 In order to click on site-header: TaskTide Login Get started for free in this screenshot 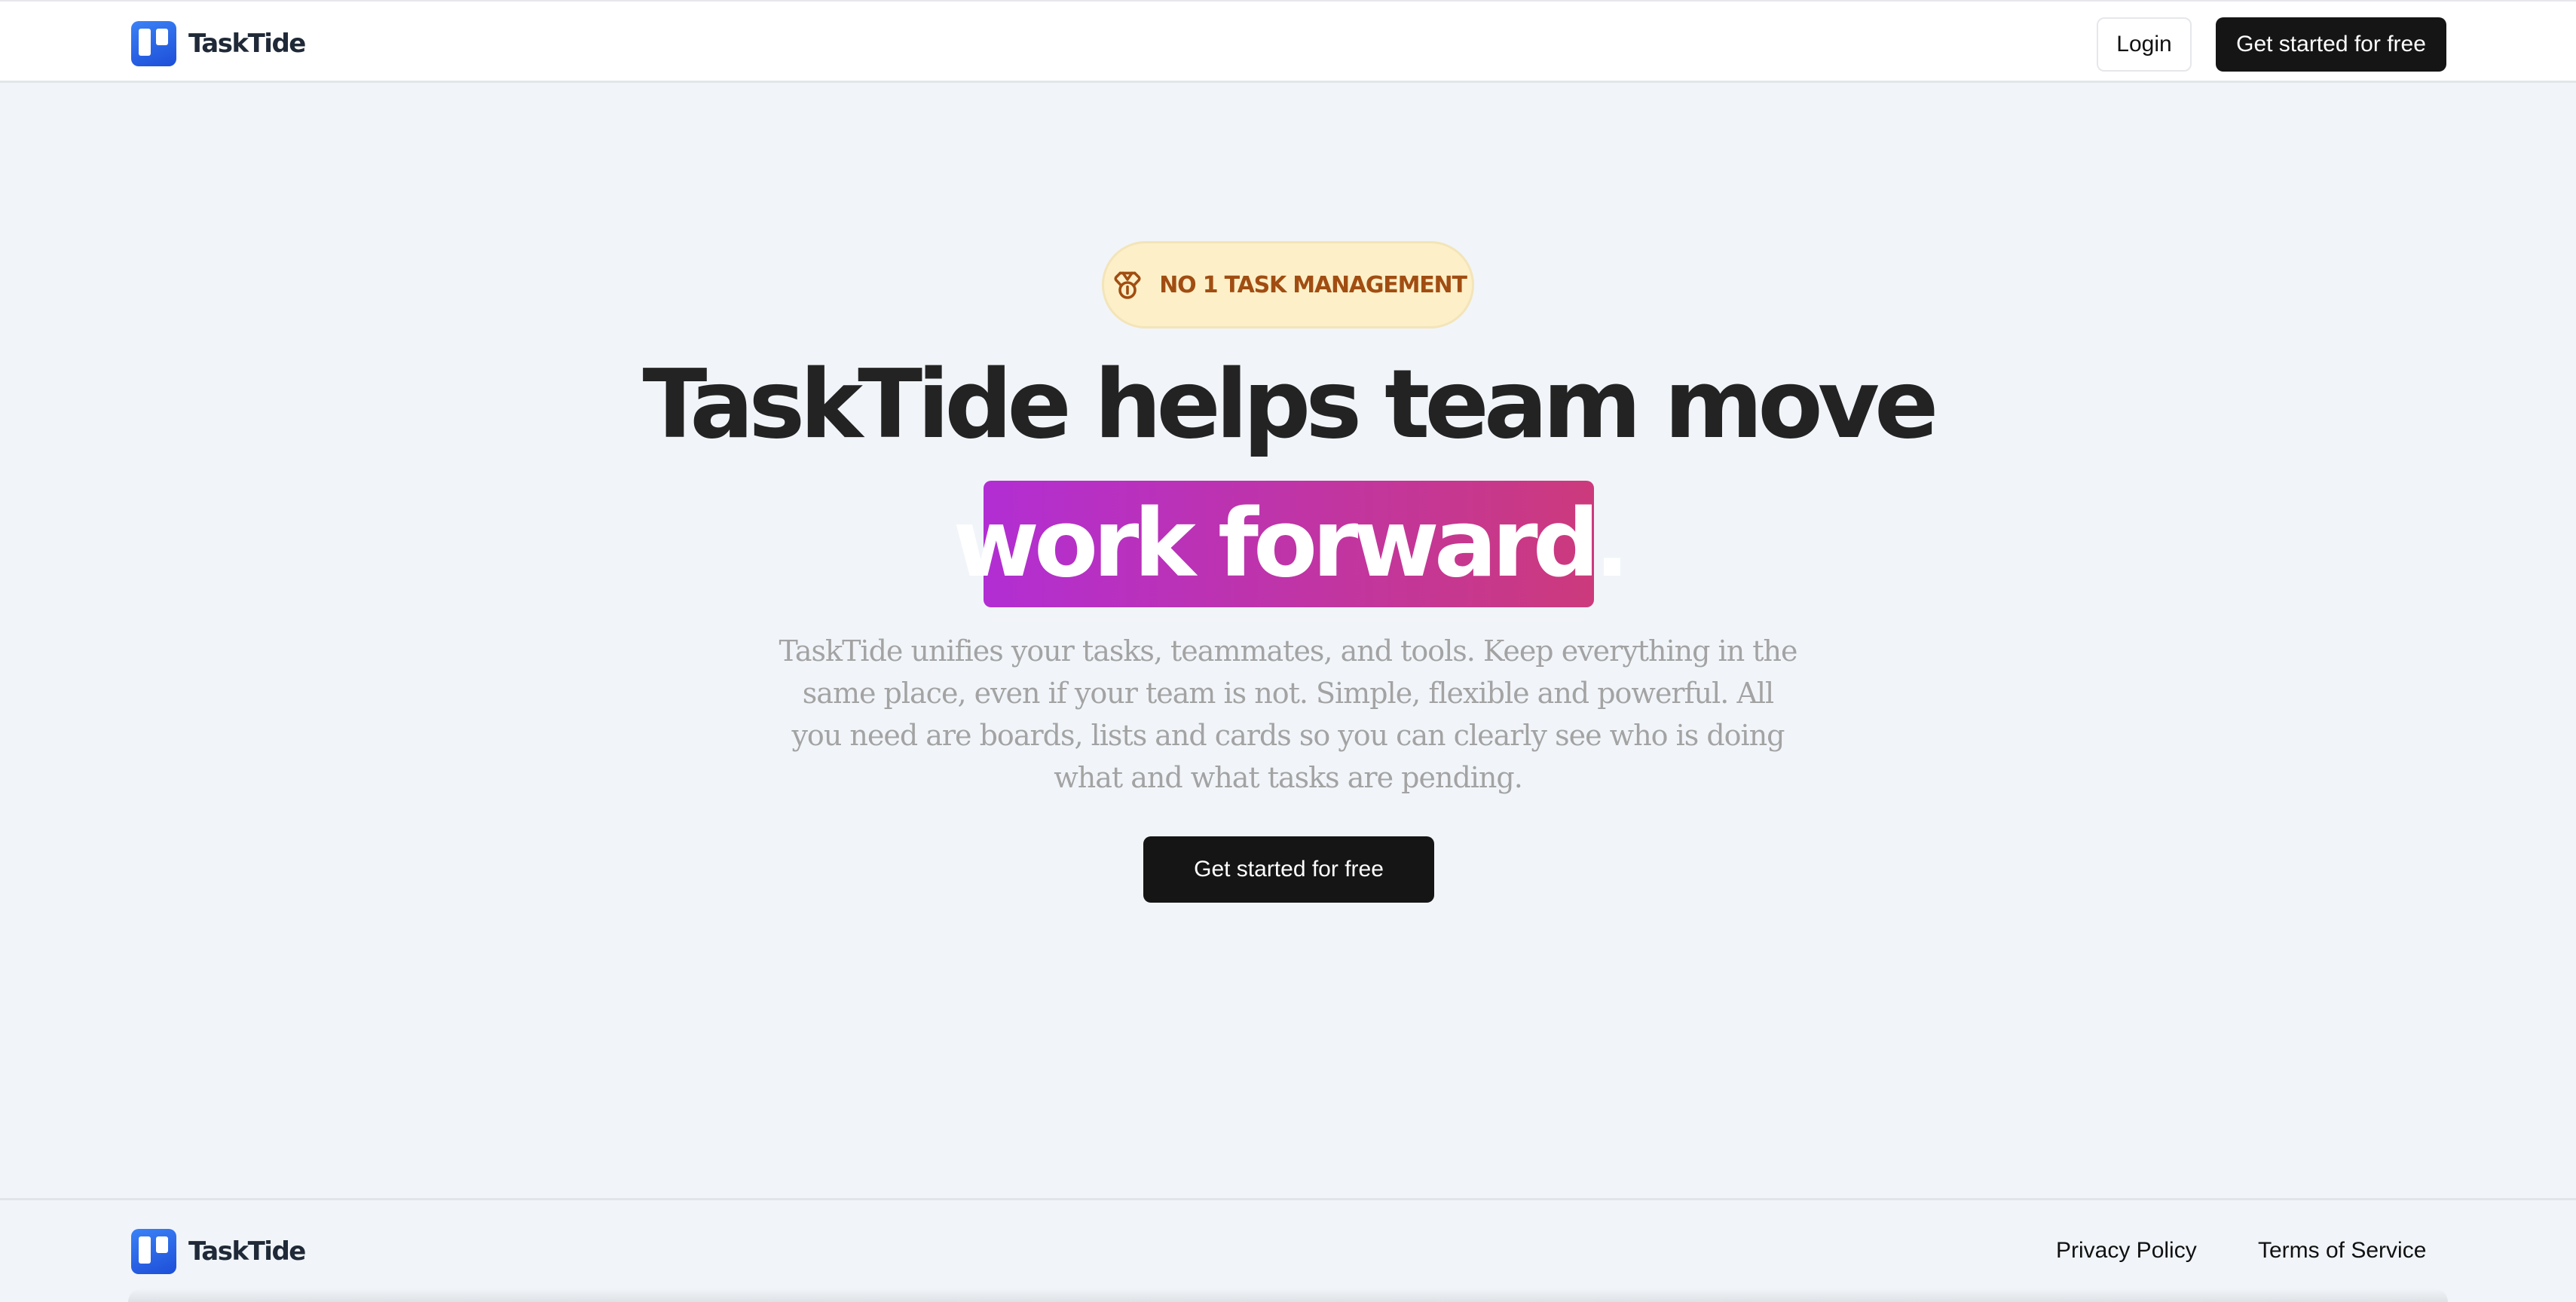, I will do `click(1288, 41)`.